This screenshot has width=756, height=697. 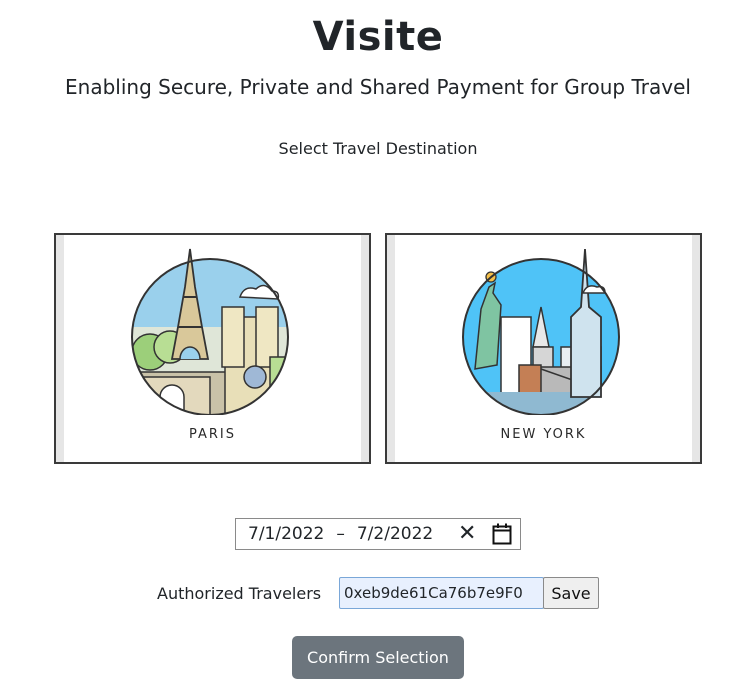 What do you see at coordinates (467, 534) in the screenshot?
I see `clear-icon: ✕` at bounding box center [467, 534].